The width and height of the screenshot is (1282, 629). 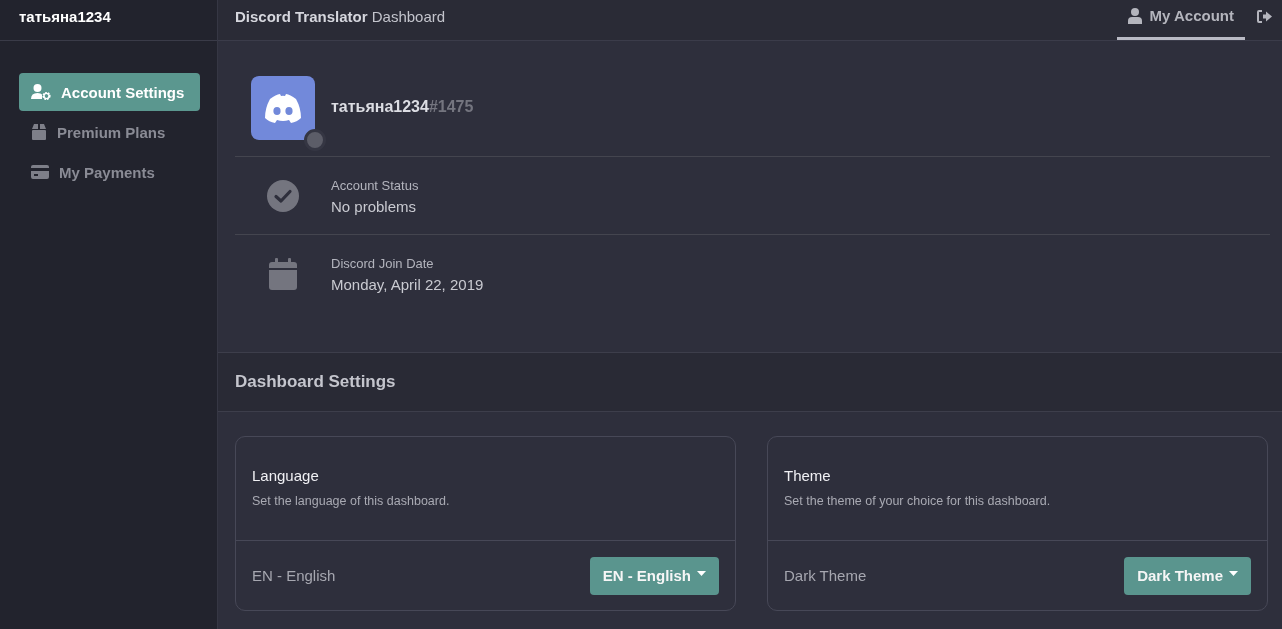 What do you see at coordinates (39, 132) in the screenshot?
I see `box-icon` at bounding box center [39, 132].